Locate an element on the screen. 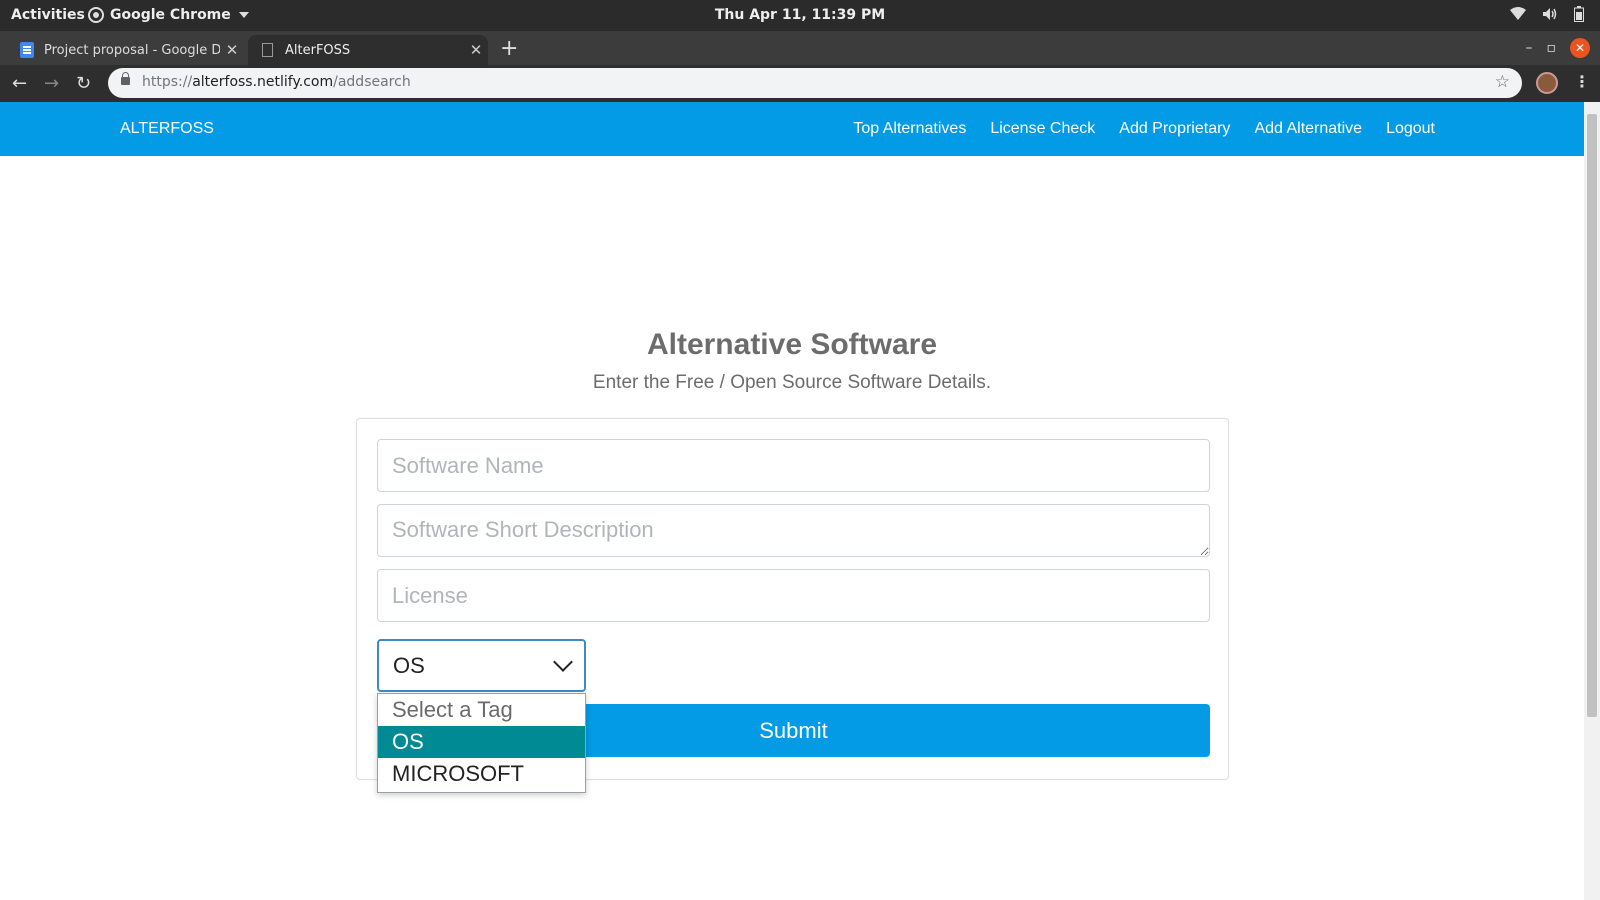  tag-option-select-a-tag: Select a Tag is located at coordinates (481, 710).